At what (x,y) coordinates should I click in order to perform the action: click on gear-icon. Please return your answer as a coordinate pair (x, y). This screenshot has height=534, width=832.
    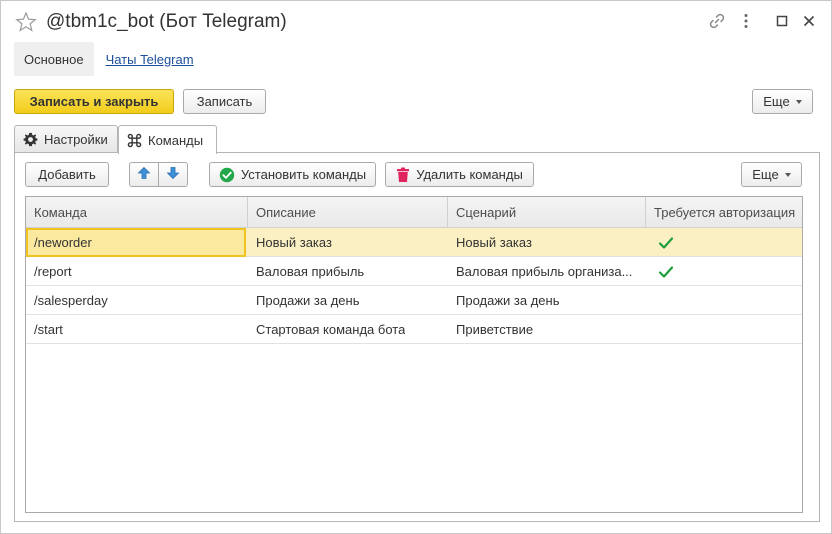
    Looking at the image, I should click on (30, 139).